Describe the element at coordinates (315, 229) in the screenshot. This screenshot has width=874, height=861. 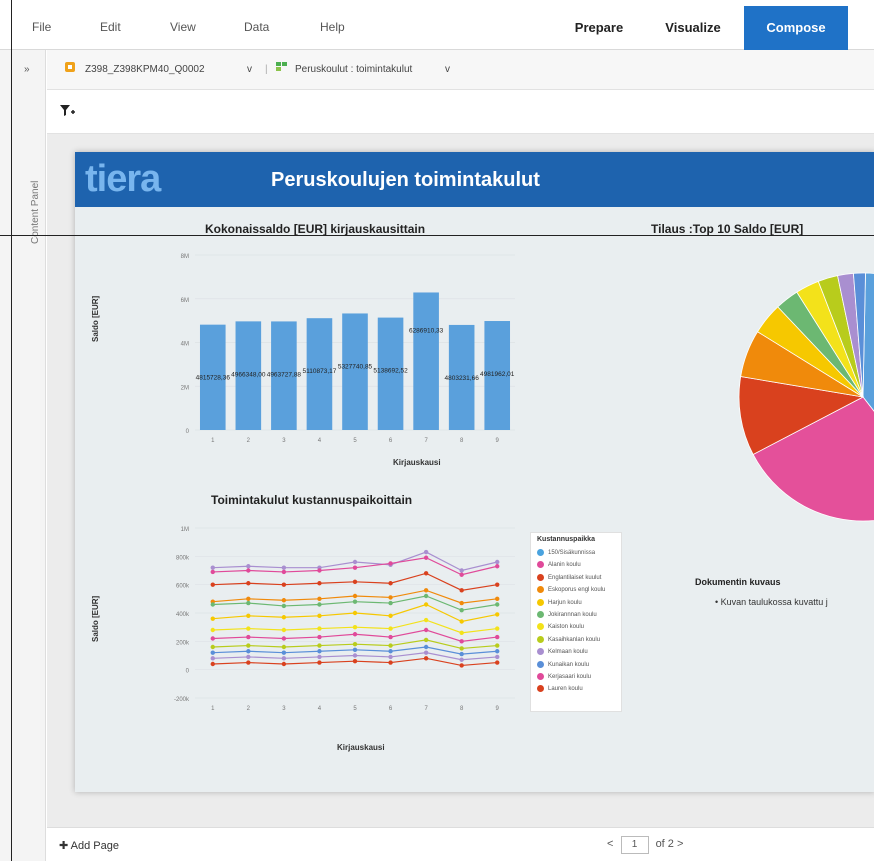
I see `bar-chart-title: Kokonaissaldo [EUR] kirjauskausittain` at that location.